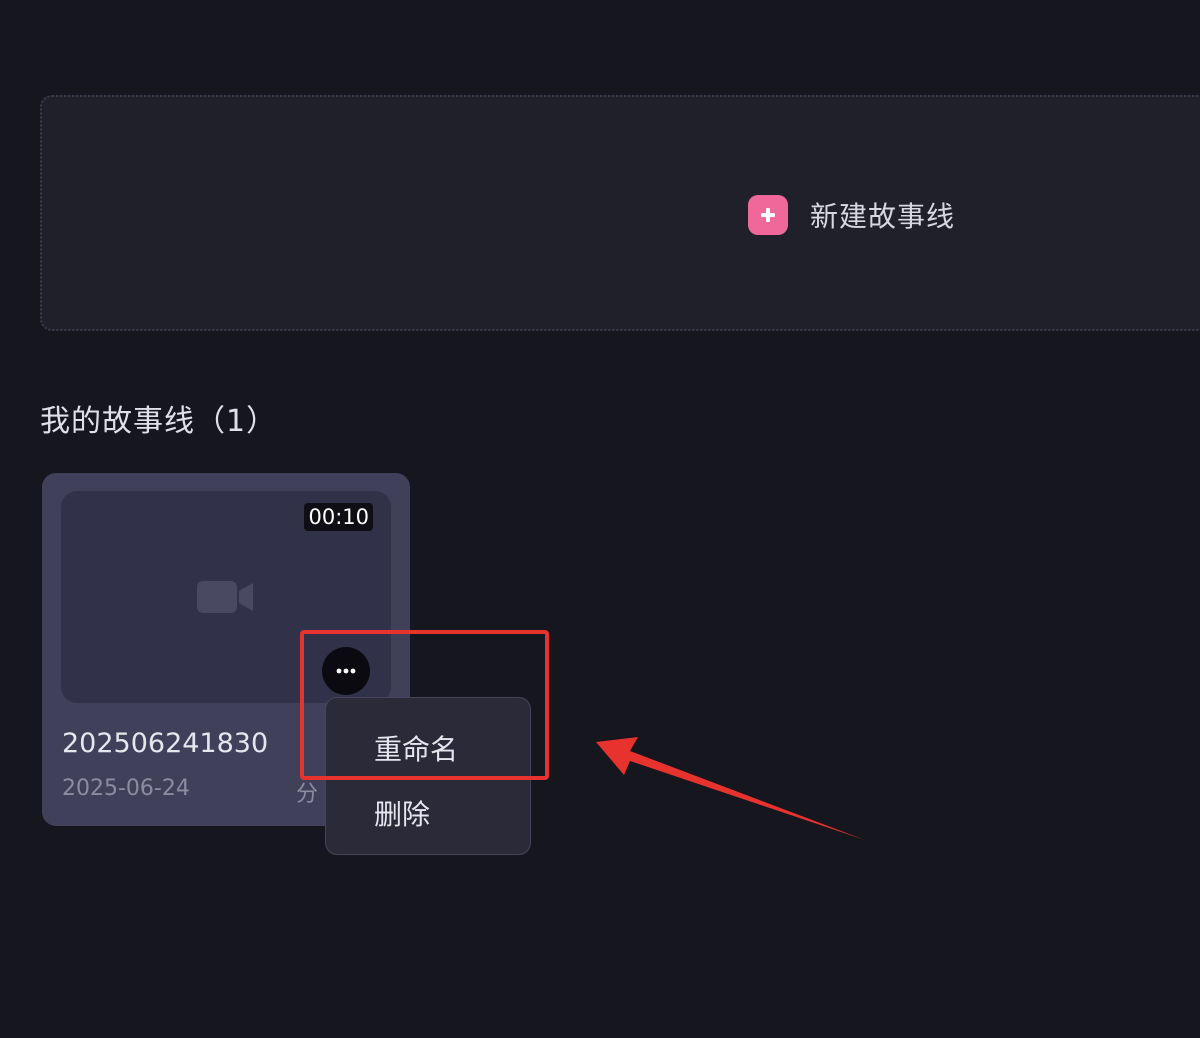  I want to click on annotation-arrow-icon, so click(730, 788).